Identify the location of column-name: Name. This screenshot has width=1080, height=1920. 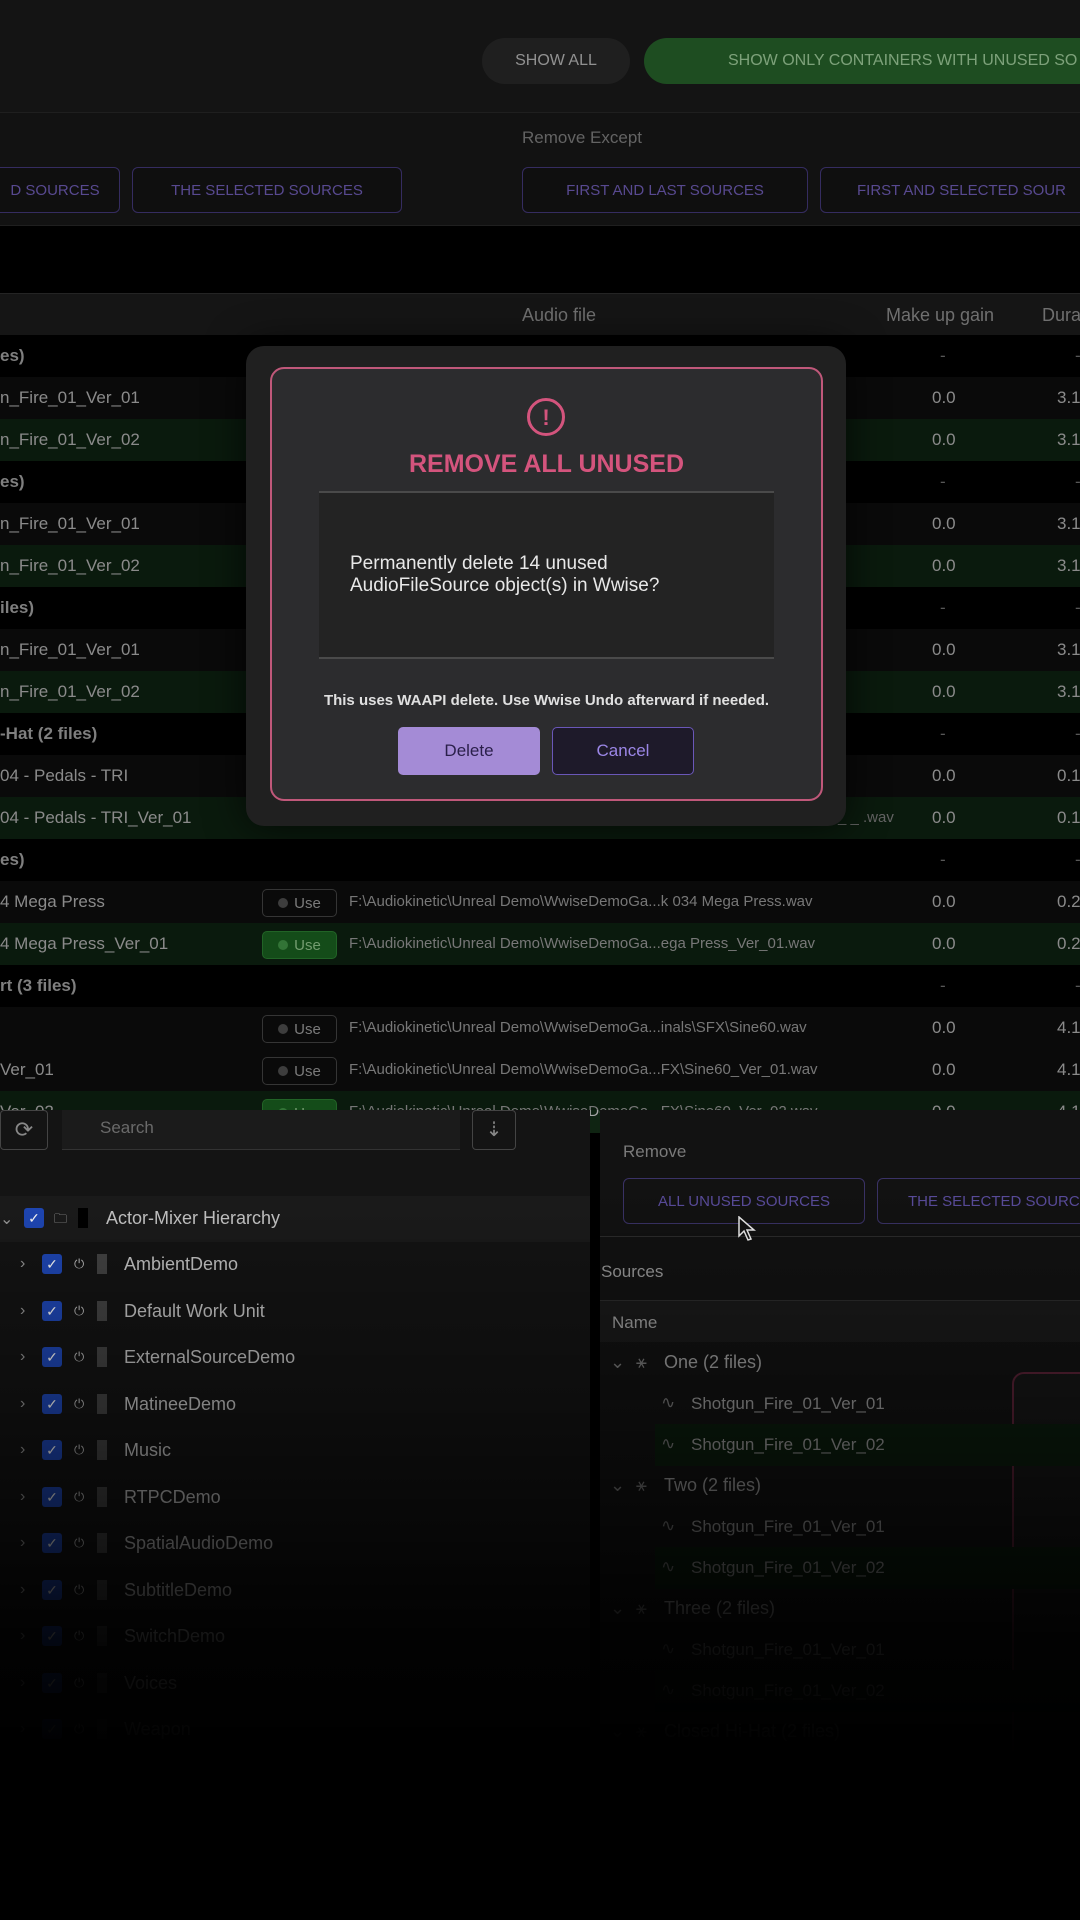
(634, 1323).